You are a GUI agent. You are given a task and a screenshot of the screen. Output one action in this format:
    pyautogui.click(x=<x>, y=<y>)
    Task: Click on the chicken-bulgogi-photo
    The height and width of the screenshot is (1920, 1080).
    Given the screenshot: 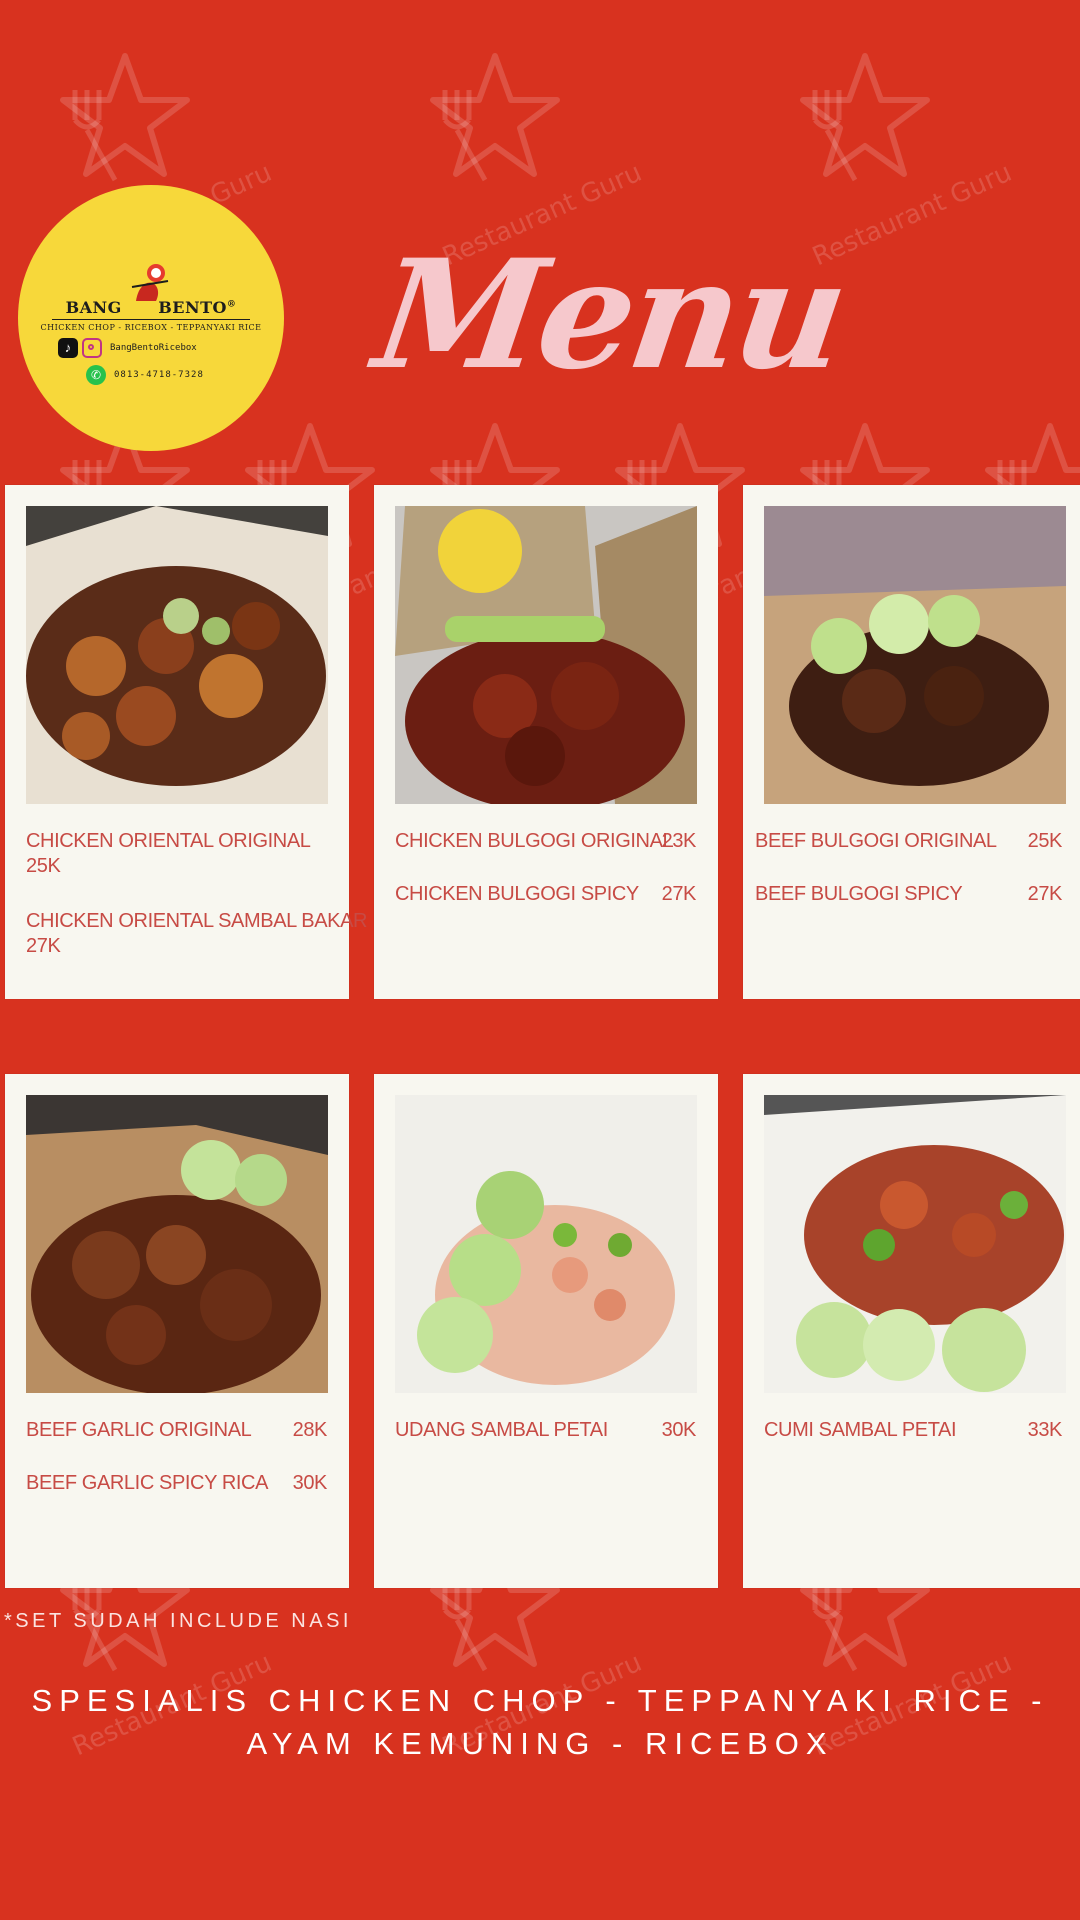 What is the action you would take?
    pyautogui.click(x=546, y=655)
    